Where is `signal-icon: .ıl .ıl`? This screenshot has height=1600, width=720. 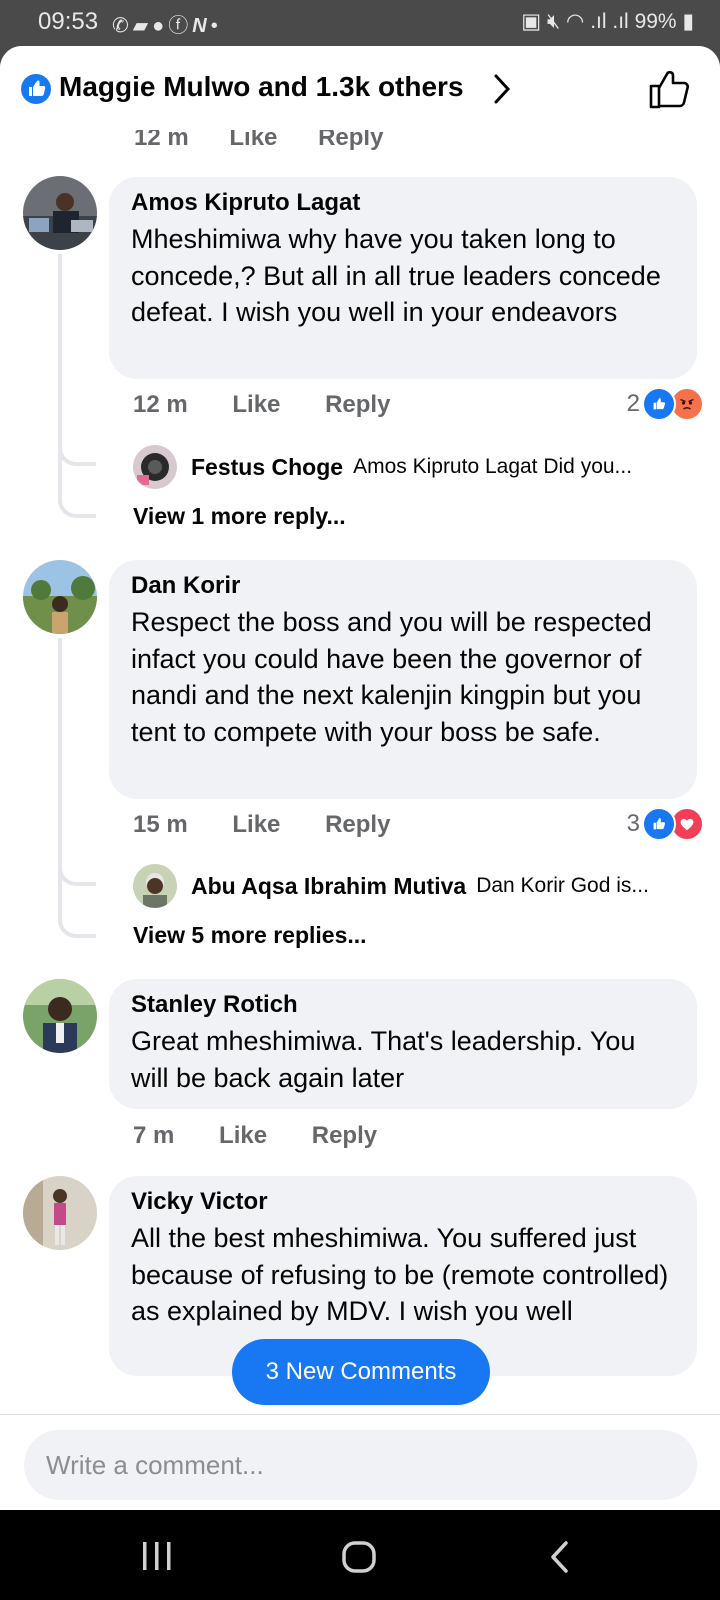 signal-icon: .ıl .ıl is located at coordinates (609, 21).